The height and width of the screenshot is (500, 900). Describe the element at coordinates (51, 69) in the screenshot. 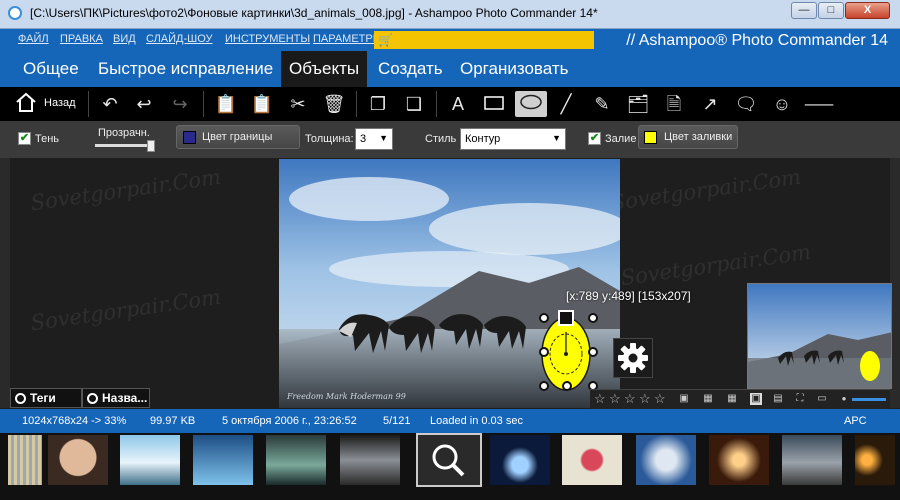

I see `tab-general: Общее` at that location.